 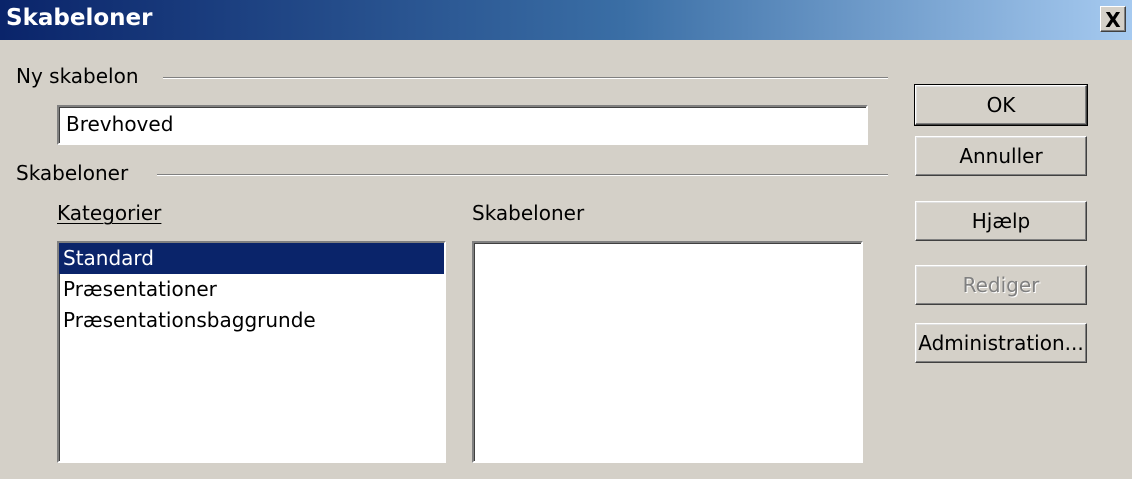 I want to click on close-button: X, so click(x=1113, y=19).